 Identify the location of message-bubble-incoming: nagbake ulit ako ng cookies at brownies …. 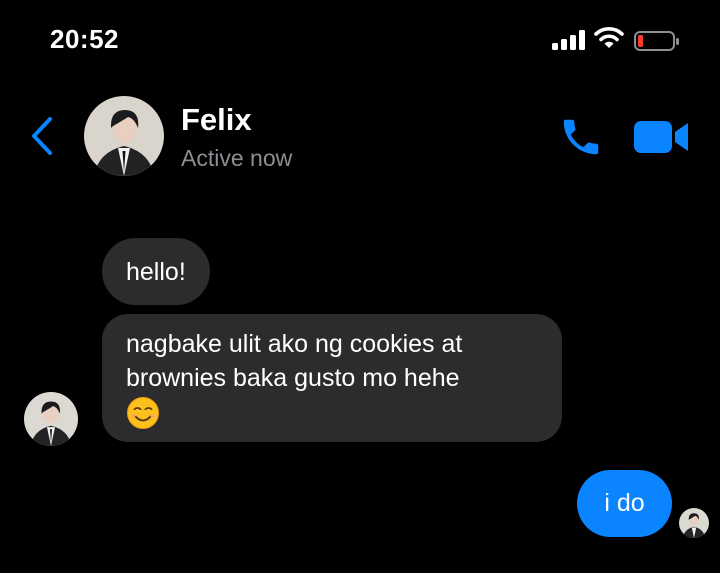
(332, 378).